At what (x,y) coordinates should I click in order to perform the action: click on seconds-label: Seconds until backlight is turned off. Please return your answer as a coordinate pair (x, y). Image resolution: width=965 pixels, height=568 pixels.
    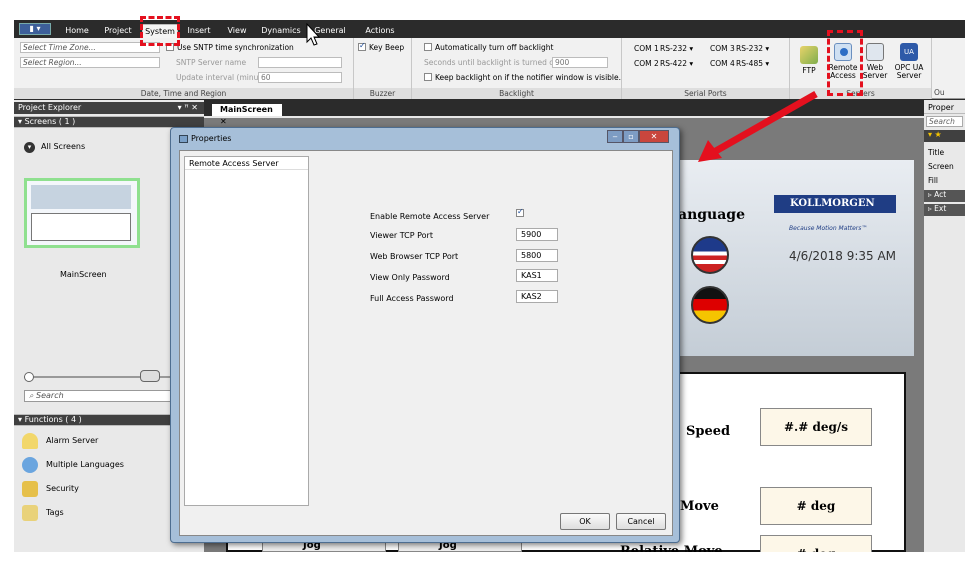
    Looking at the image, I should click on (492, 62).